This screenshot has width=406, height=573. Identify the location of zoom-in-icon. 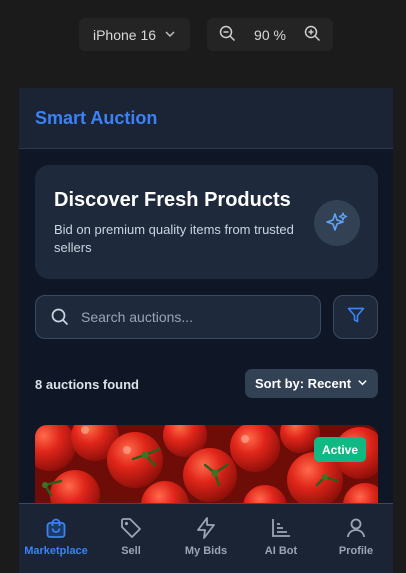
(312, 35).